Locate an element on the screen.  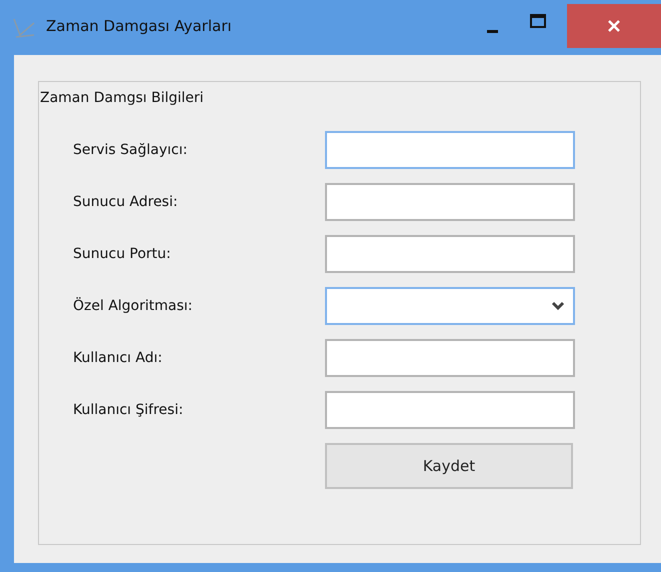
save-button: Kaydet is located at coordinates (449, 466).